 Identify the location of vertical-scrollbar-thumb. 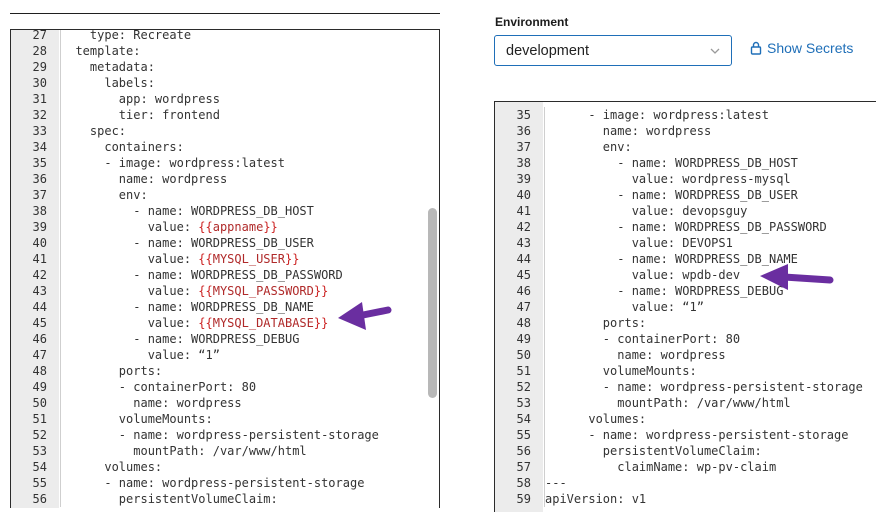
(432, 303).